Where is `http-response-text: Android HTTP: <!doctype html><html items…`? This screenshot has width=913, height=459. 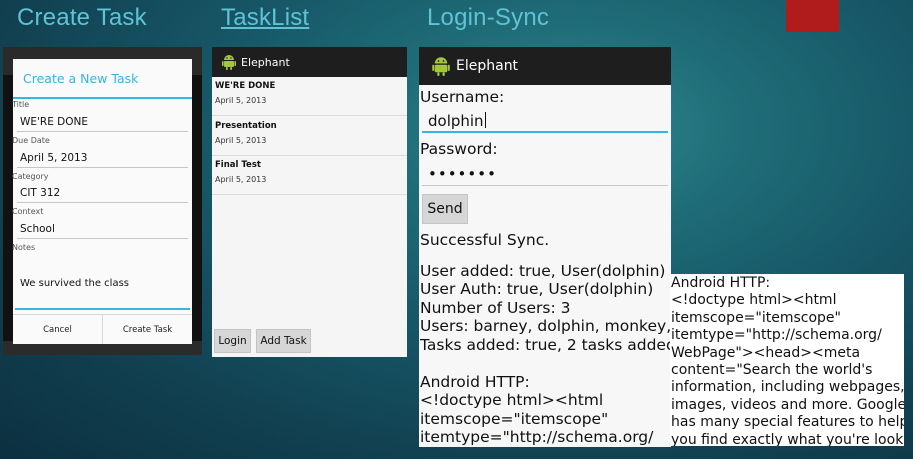
http-response-text: Android HTTP: <!doctype html><html items… is located at coordinates (787, 360).